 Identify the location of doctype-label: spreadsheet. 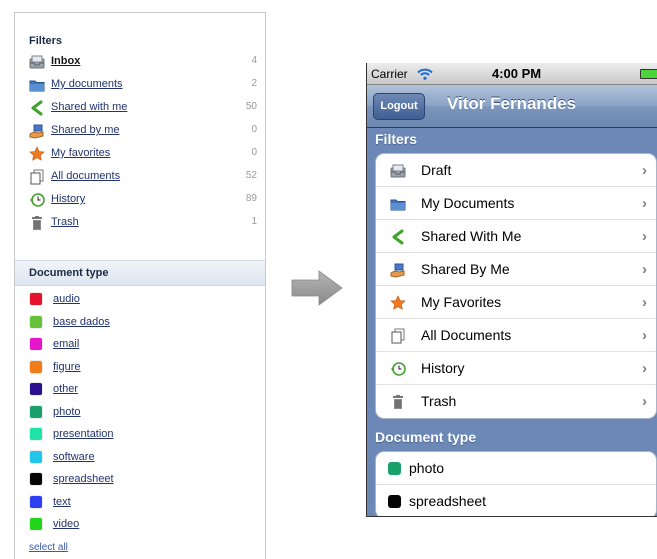
(83, 479).